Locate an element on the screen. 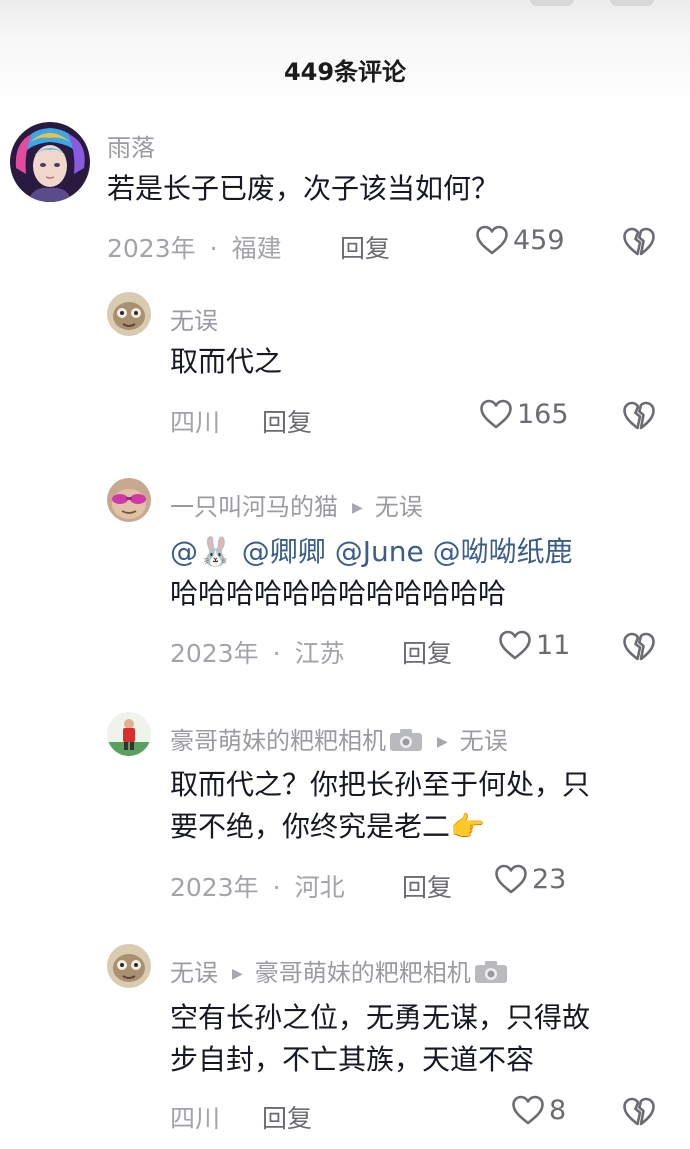 This screenshot has height=1149, width=690. like-count: 165 is located at coordinates (543, 414).